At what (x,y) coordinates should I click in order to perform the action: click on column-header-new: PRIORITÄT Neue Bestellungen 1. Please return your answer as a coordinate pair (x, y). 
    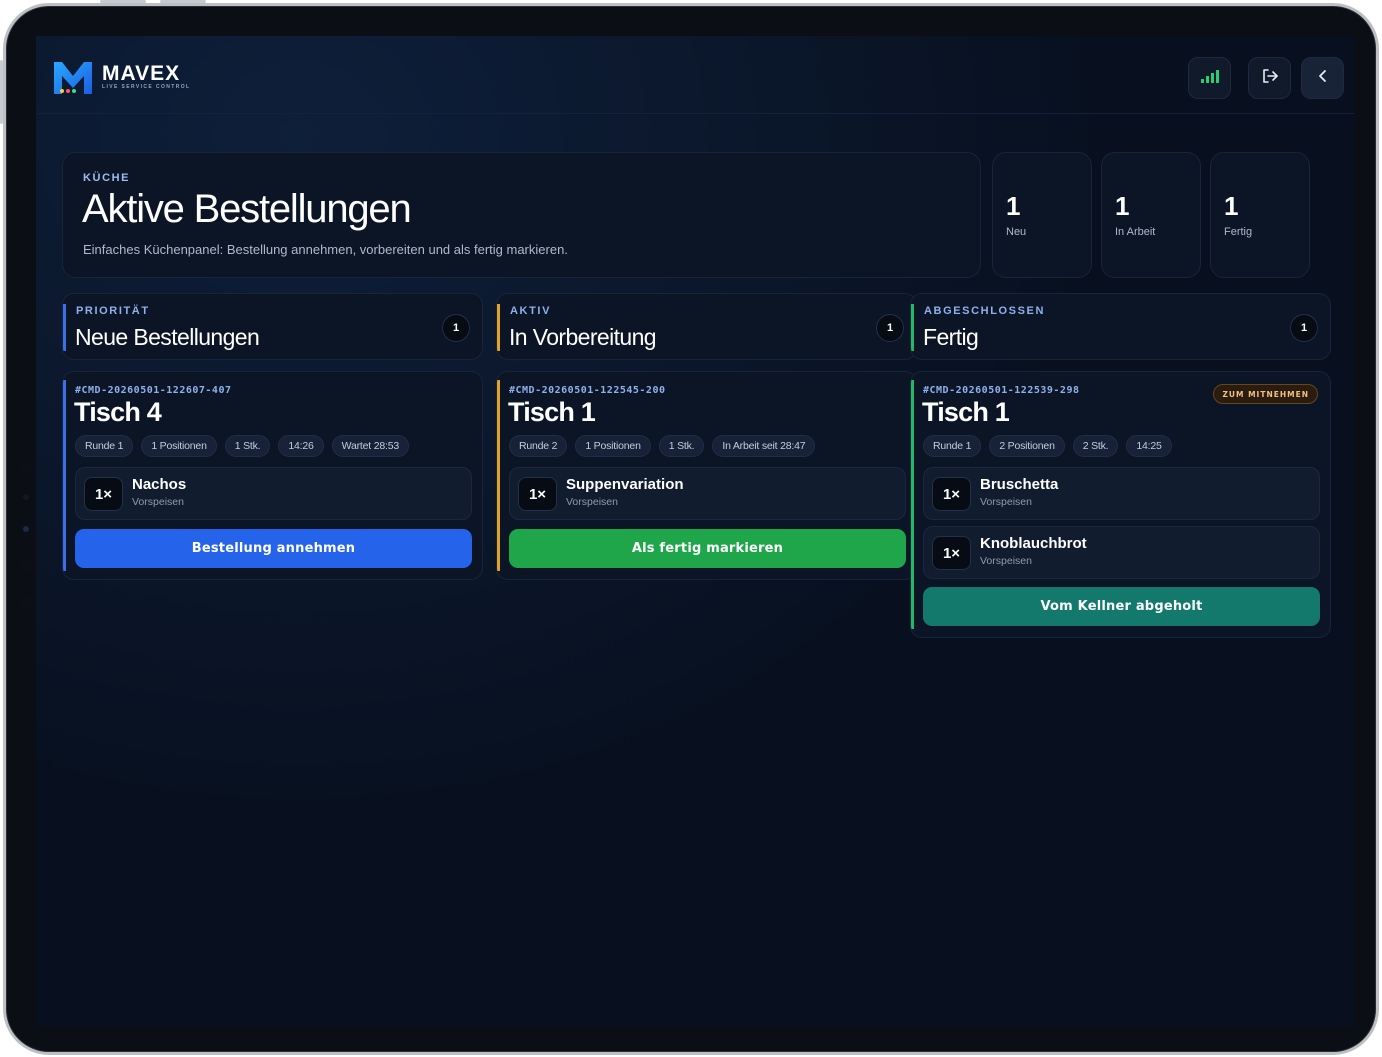
    Looking at the image, I should click on (272, 326).